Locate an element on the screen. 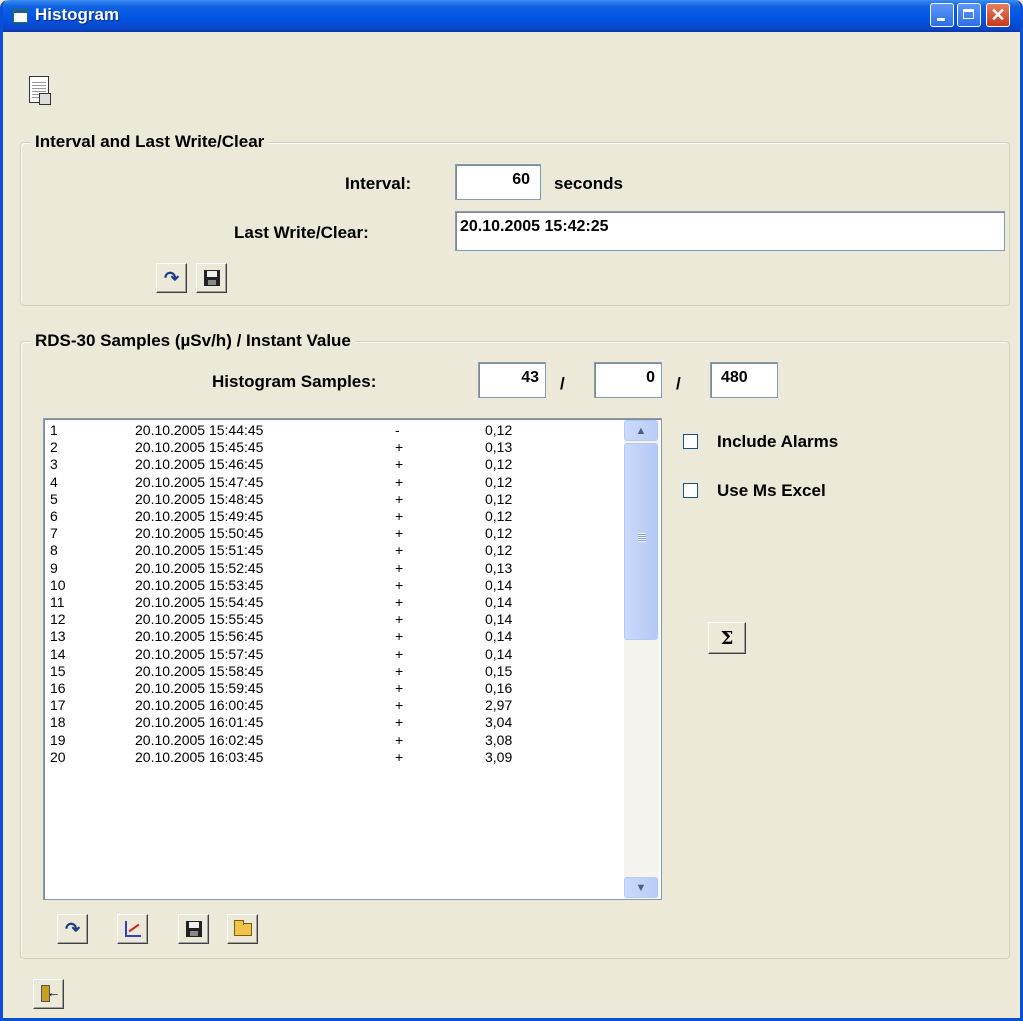  last-write-field: 20.10.2005 15:42:25 is located at coordinates (730, 231).